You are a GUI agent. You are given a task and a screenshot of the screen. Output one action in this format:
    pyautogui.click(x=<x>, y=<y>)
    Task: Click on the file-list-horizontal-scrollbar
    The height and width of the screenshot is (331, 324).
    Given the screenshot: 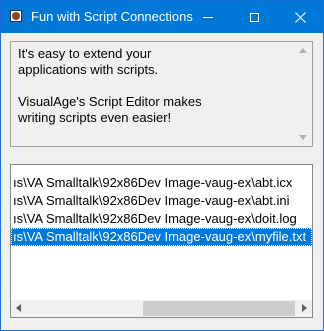 What is the action you would take?
    pyautogui.click(x=161, y=308)
    